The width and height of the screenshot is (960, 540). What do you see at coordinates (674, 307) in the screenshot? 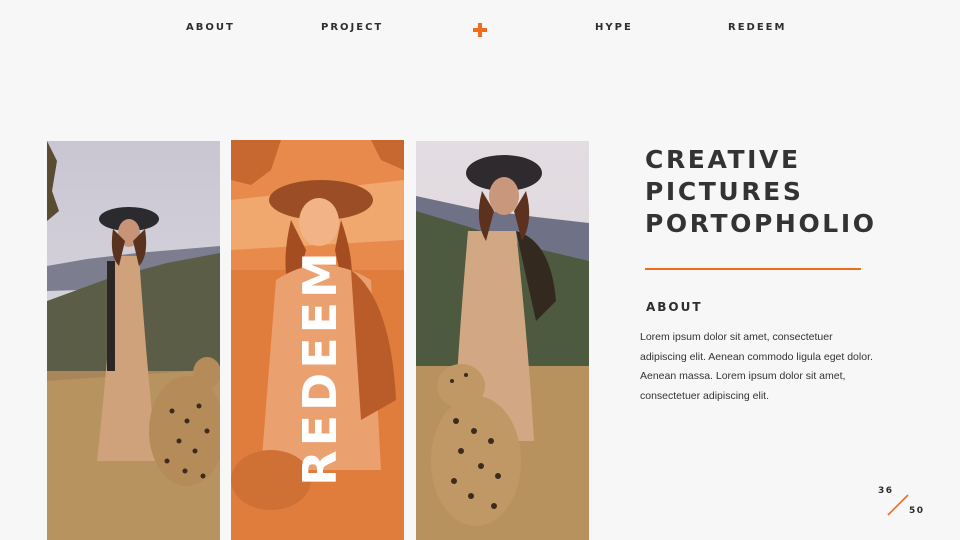
I see `about-heading: ABOUT` at bounding box center [674, 307].